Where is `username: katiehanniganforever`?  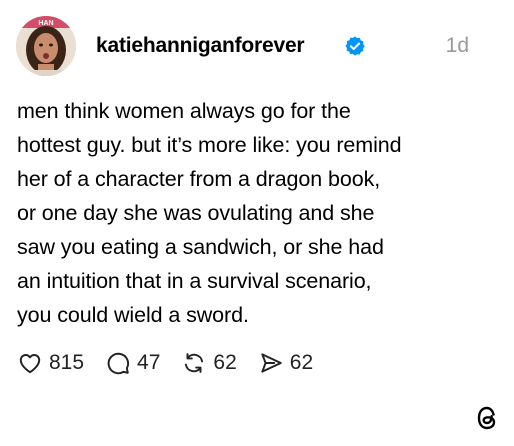 username: katiehanniganforever is located at coordinates (200, 46).